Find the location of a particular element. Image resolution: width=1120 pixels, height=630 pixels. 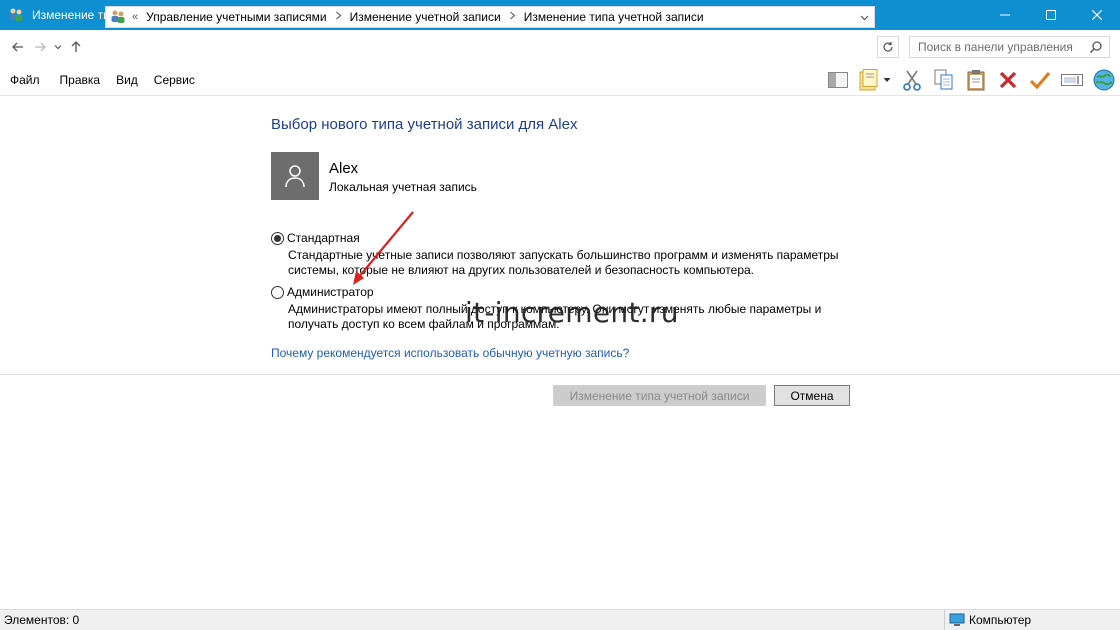

delete-x-icon is located at coordinates (1008, 80).